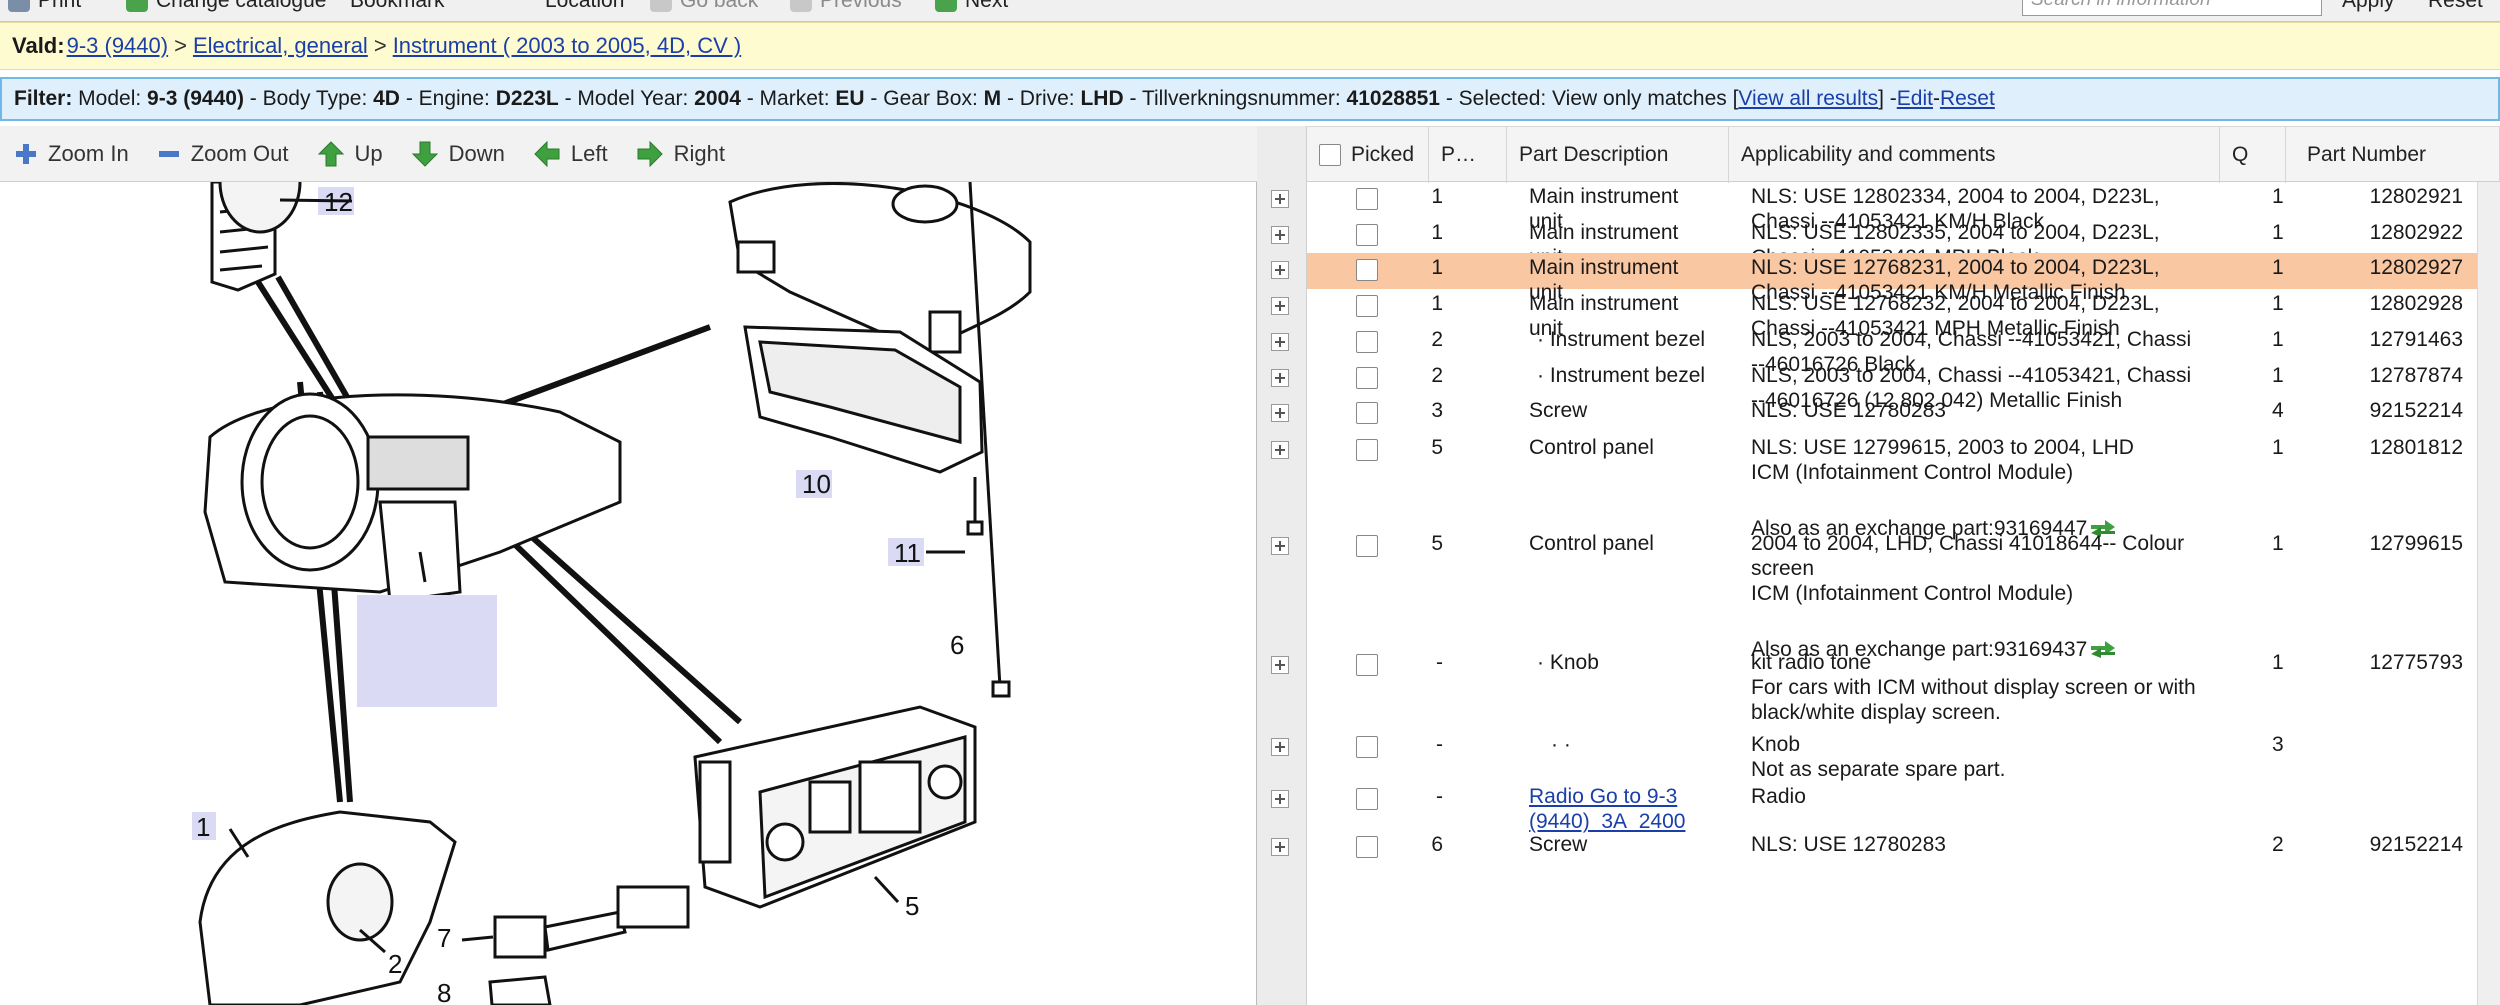  Describe the element at coordinates (846, 8) in the screenshot. I see `previous-button: Previous` at that location.